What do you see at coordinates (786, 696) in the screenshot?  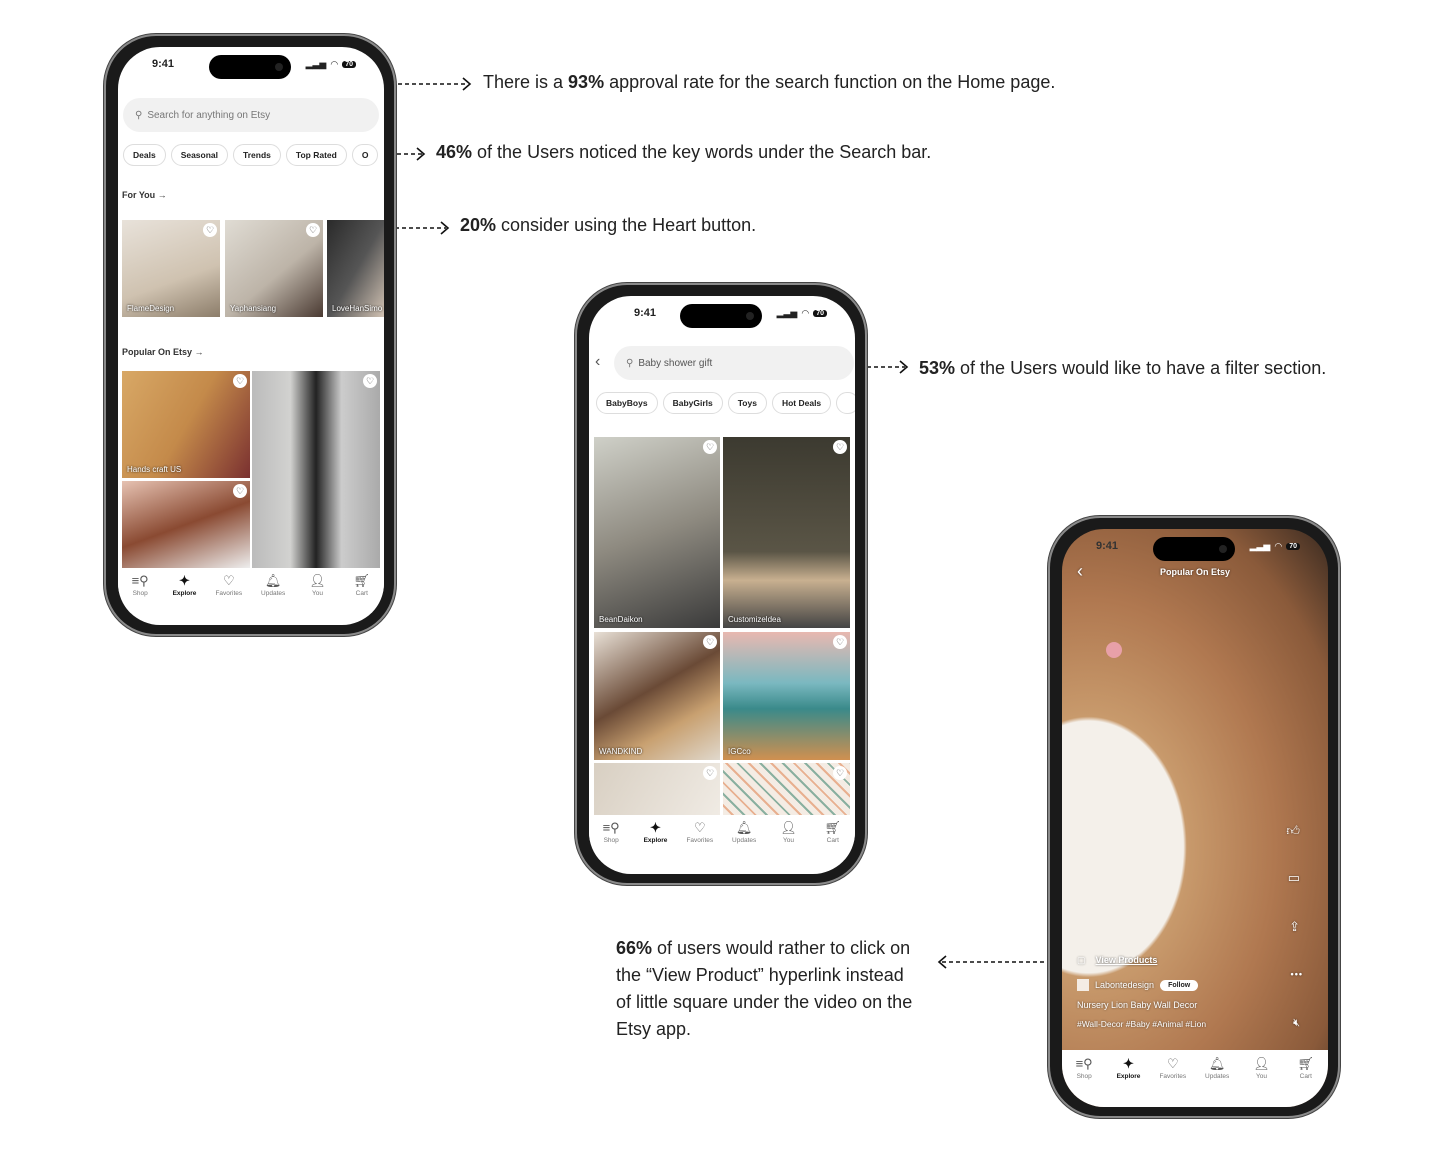 I see `product-card: ♡ IGCco` at bounding box center [786, 696].